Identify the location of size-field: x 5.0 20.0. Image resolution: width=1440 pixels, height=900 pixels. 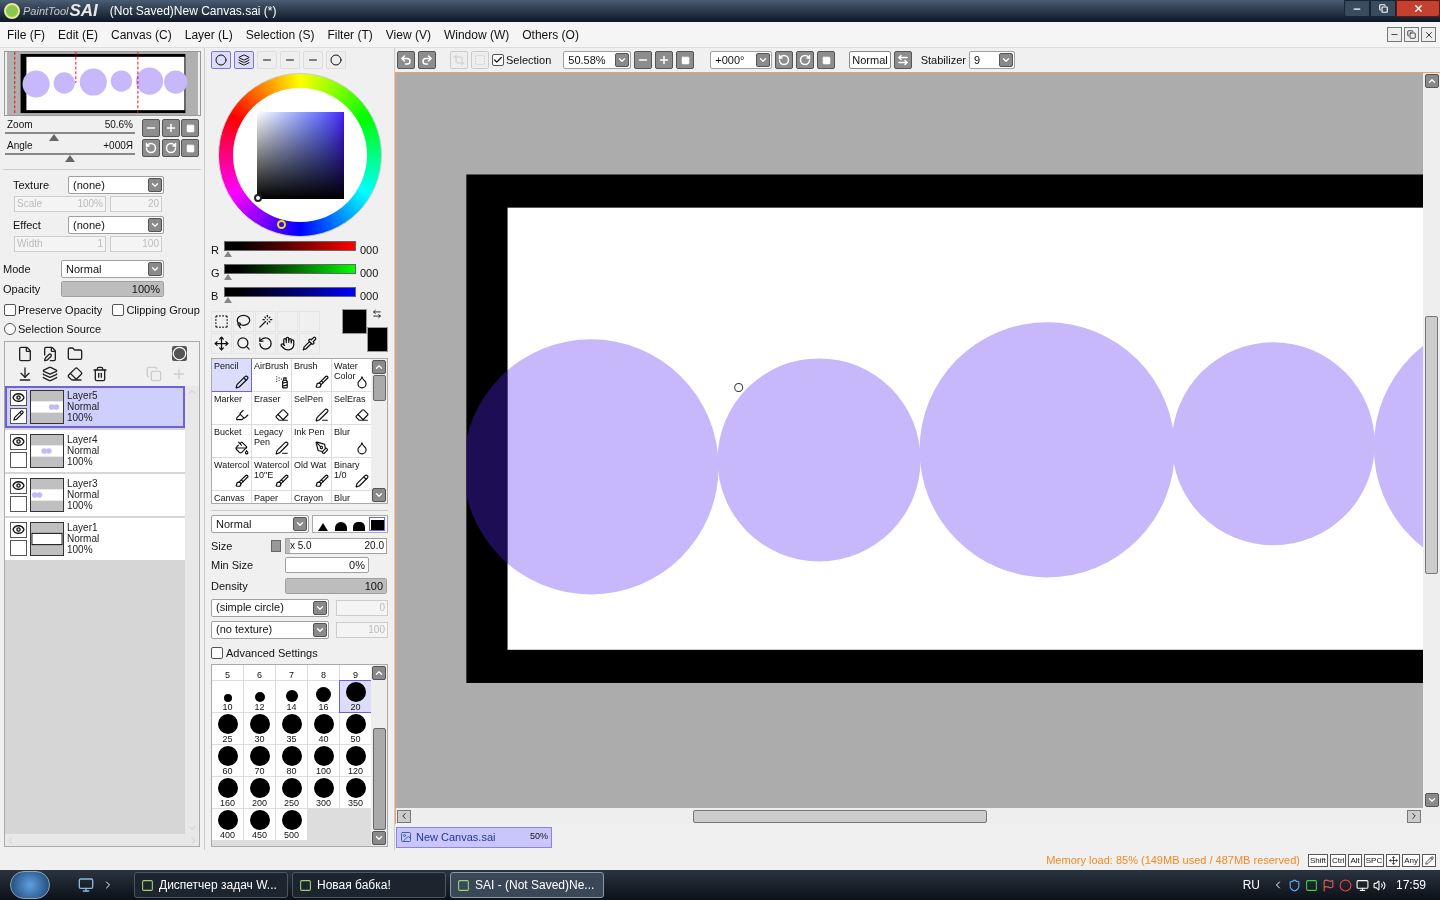
(336, 546).